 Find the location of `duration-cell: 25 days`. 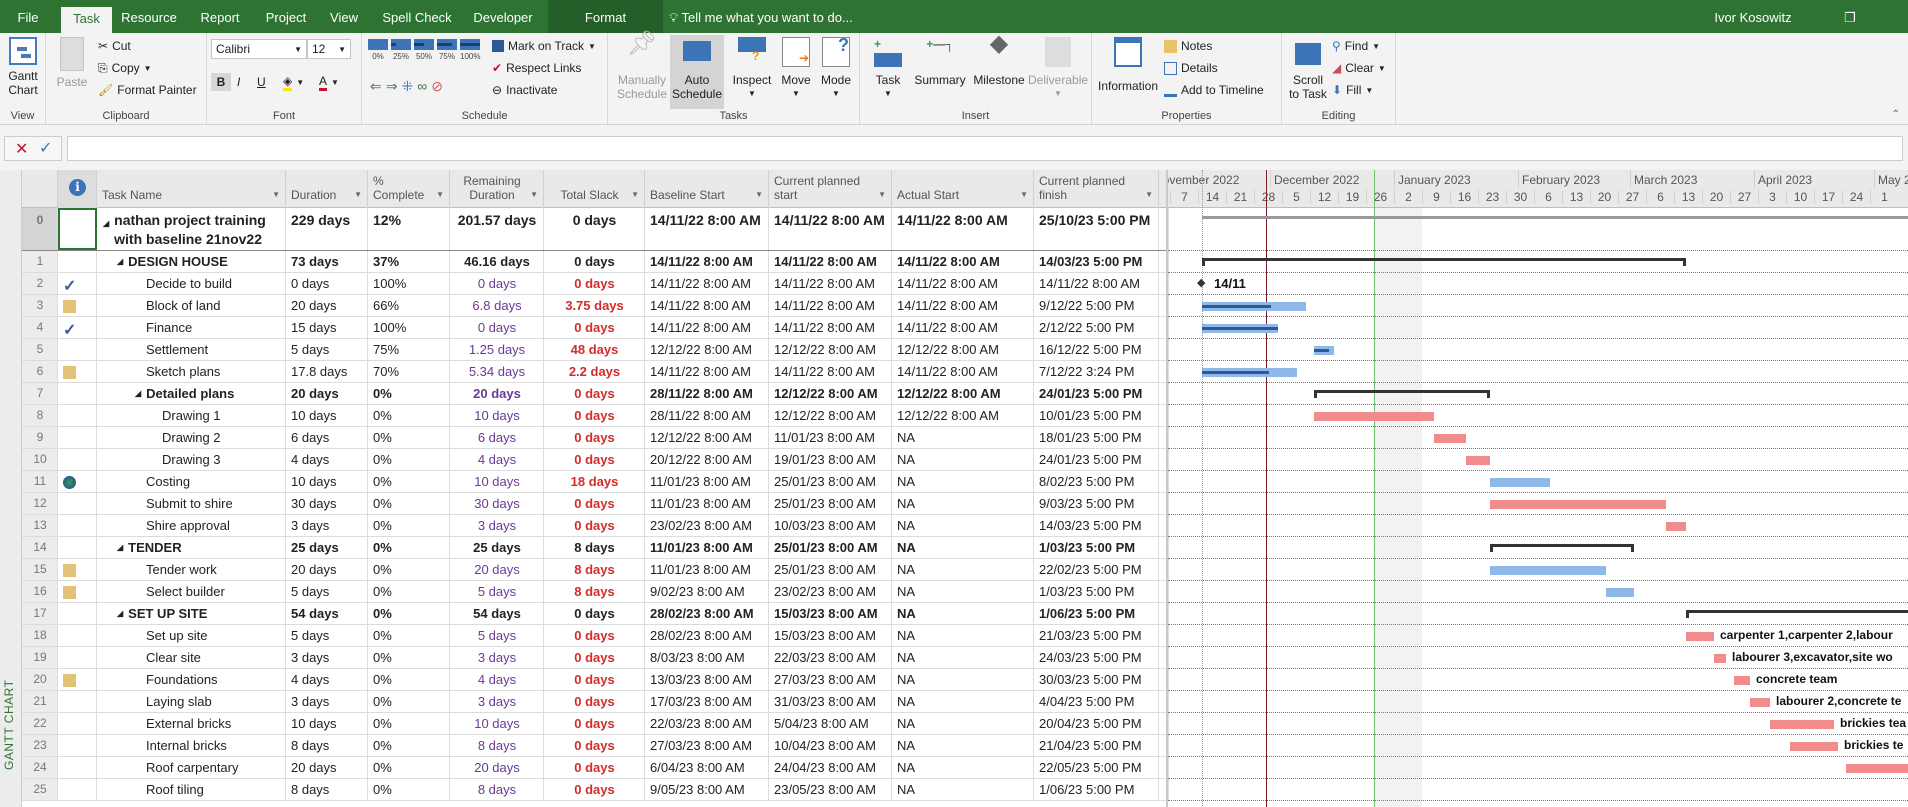

duration-cell: 25 days is located at coordinates (327, 547).